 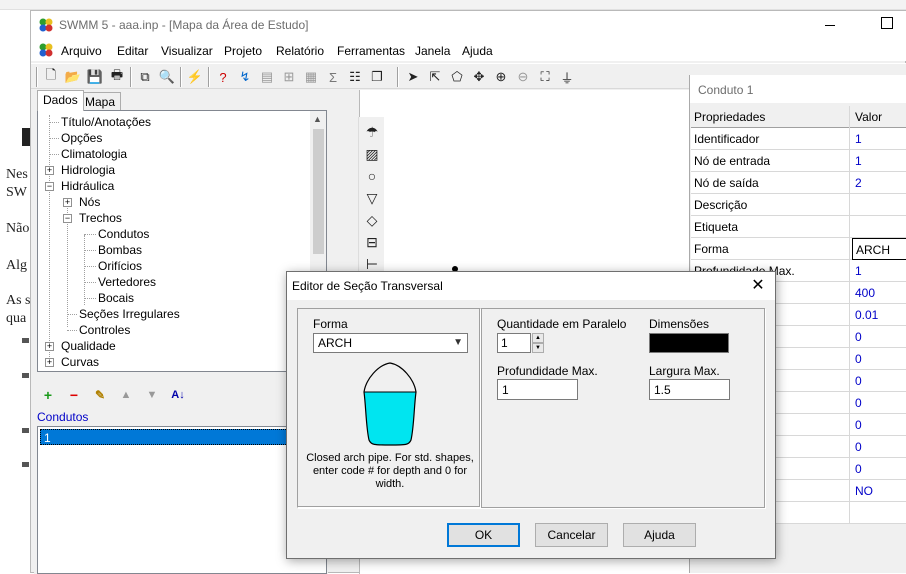 I want to click on cancel-button: Cancelar, so click(x=571, y=535).